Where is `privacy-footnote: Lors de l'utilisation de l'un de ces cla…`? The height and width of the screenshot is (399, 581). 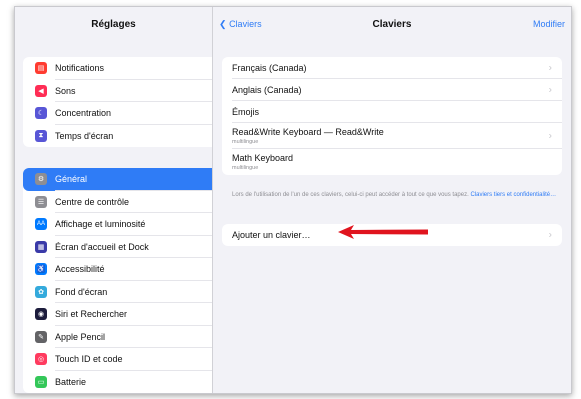
privacy-footnote: Lors de l'utilisation de l'un de ces cla… is located at coordinates (395, 195).